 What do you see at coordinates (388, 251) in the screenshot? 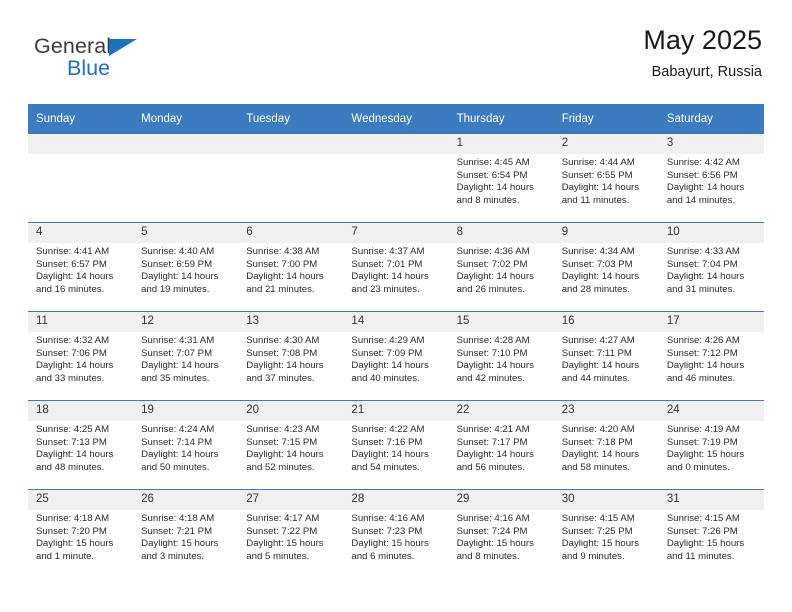
I see `day-detail-line: Sunrise: 4:37 AM` at bounding box center [388, 251].